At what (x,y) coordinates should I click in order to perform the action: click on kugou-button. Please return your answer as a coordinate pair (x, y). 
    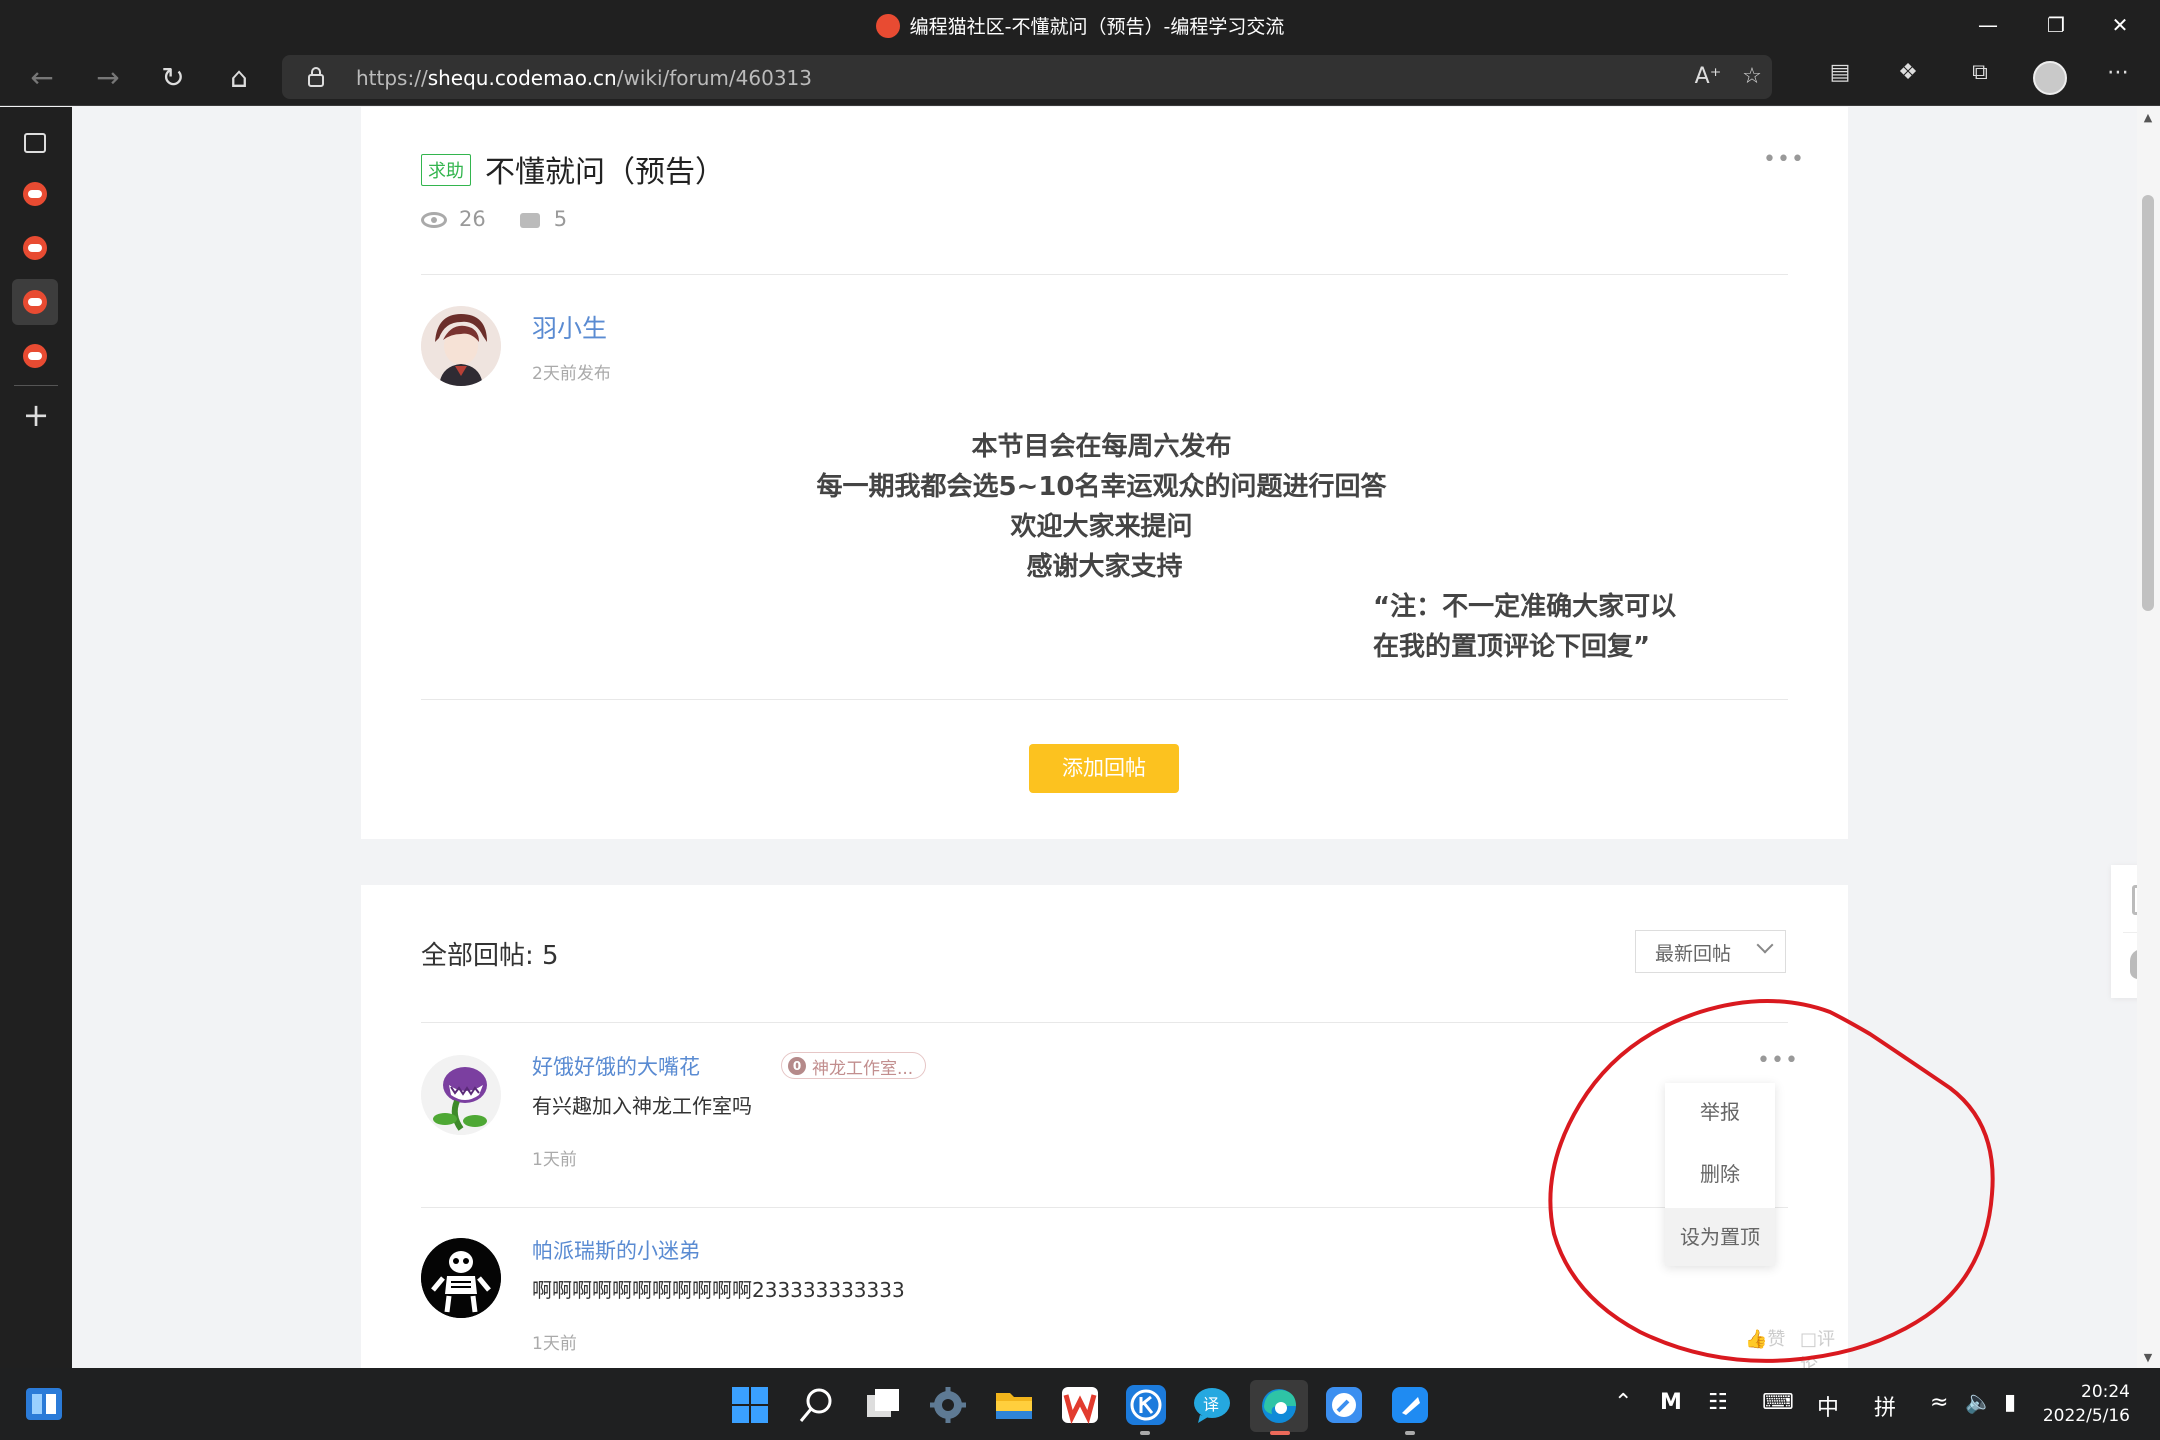
    Looking at the image, I should click on (1146, 1405).